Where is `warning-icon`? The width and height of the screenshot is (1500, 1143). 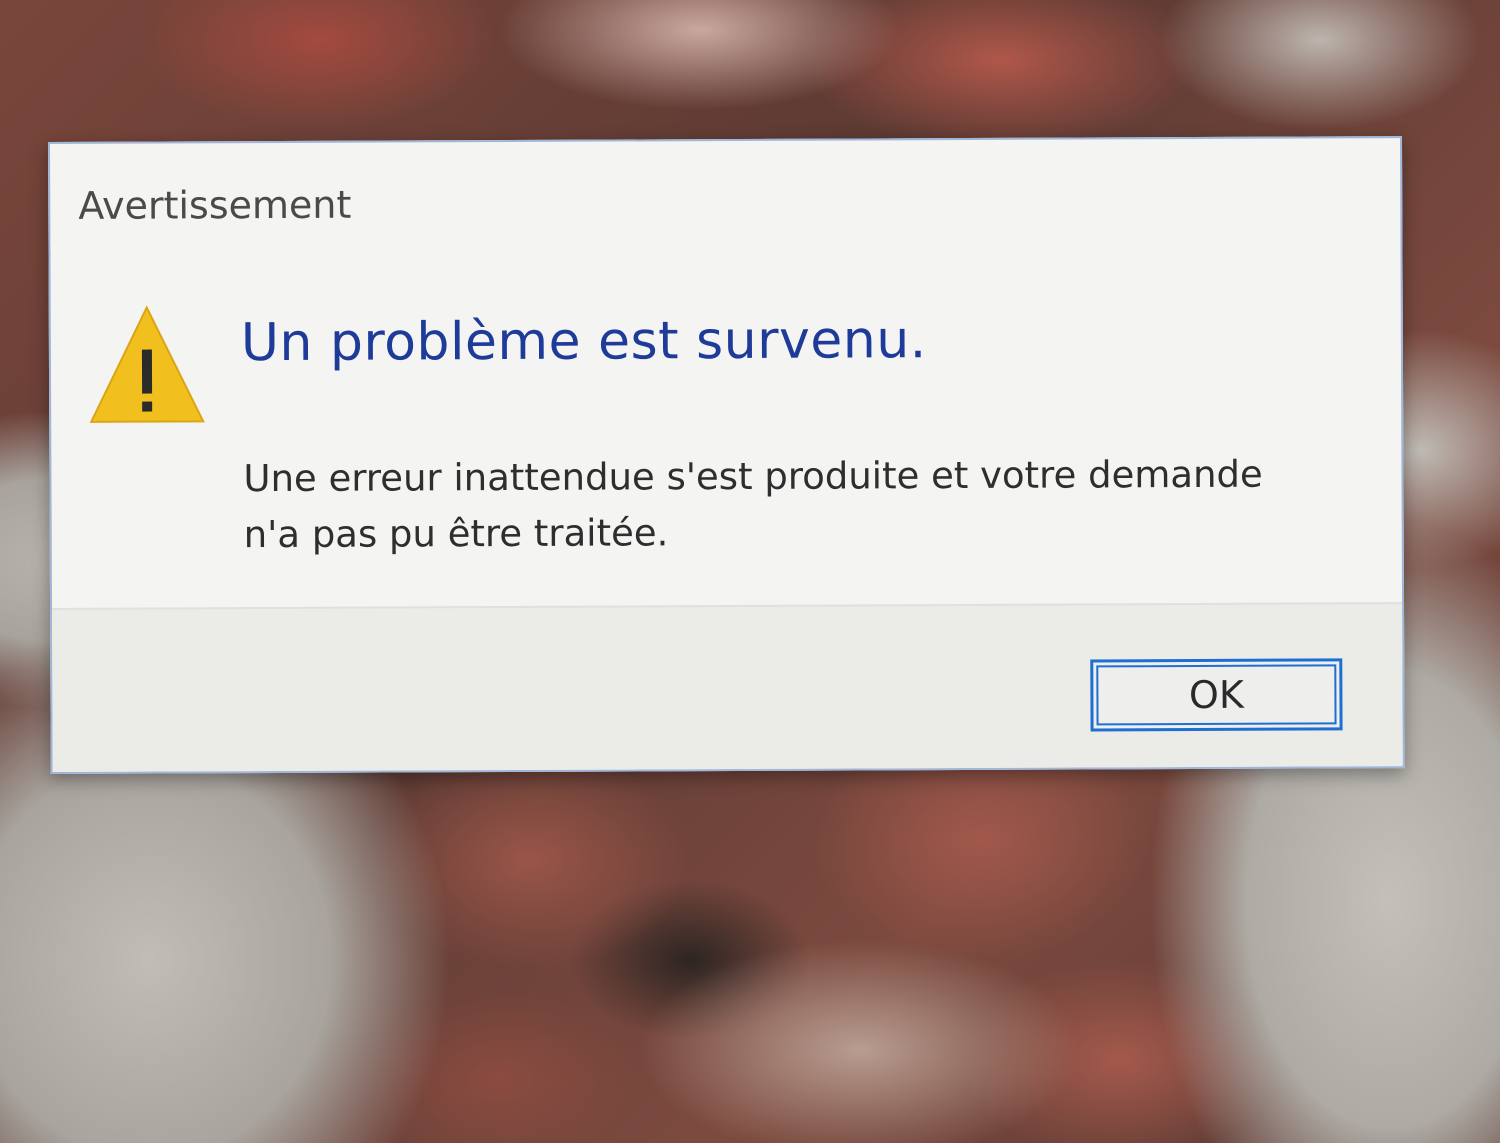
warning-icon is located at coordinates (147, 364).